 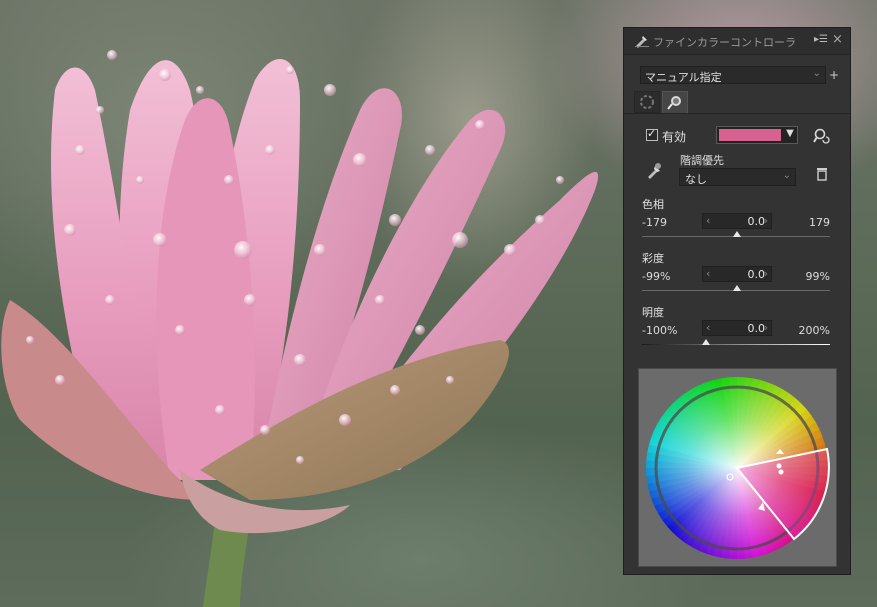 I want to click on saturation-slider-thumb, so click(x=737, y=288).